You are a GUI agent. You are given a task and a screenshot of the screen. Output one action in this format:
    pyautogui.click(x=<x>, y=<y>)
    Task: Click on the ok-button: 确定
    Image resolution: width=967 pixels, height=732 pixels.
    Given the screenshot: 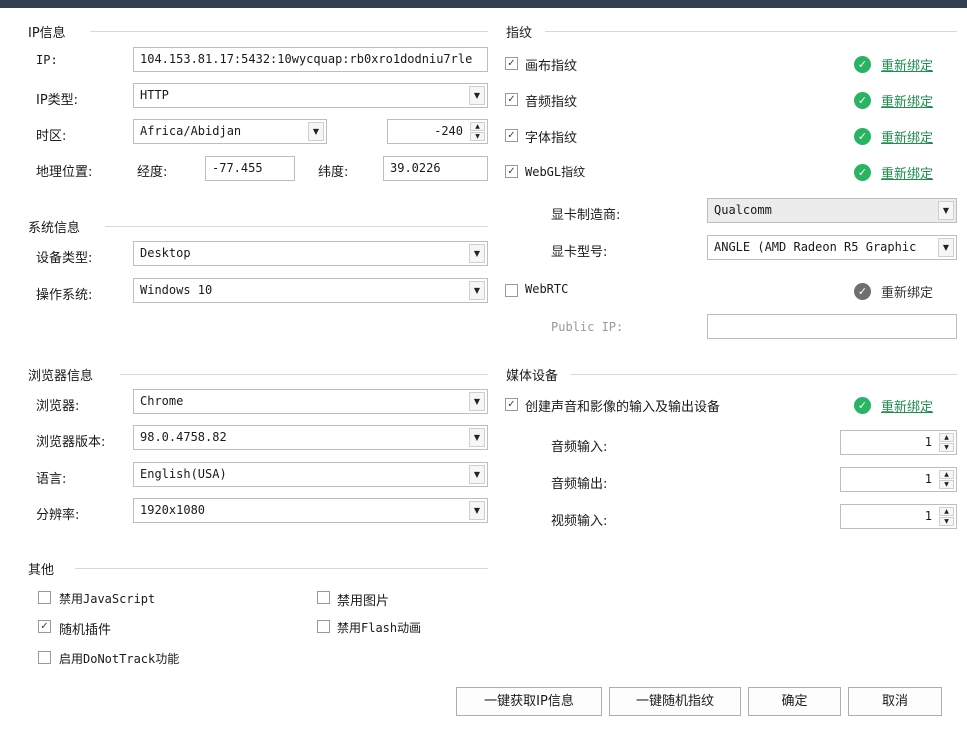 What is the action you would take?
    pyautogui.click(x=794, y=701)
    